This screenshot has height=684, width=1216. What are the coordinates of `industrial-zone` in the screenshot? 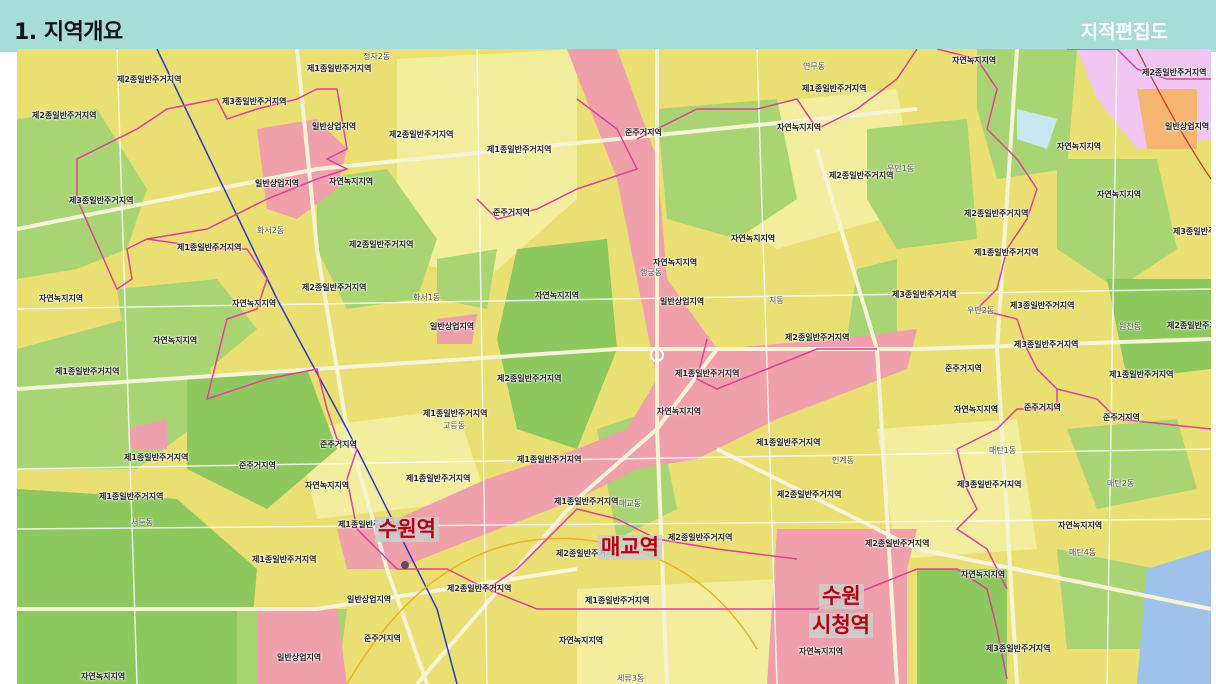 It's located at (1167, 119).